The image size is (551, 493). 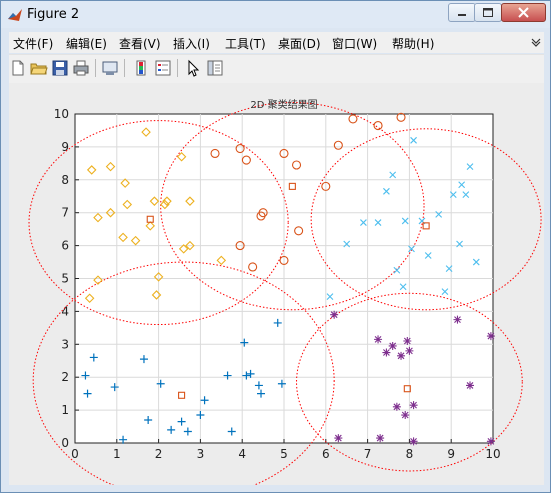 I want to click on x-tick-label: 3, so click(x=201, y=454).